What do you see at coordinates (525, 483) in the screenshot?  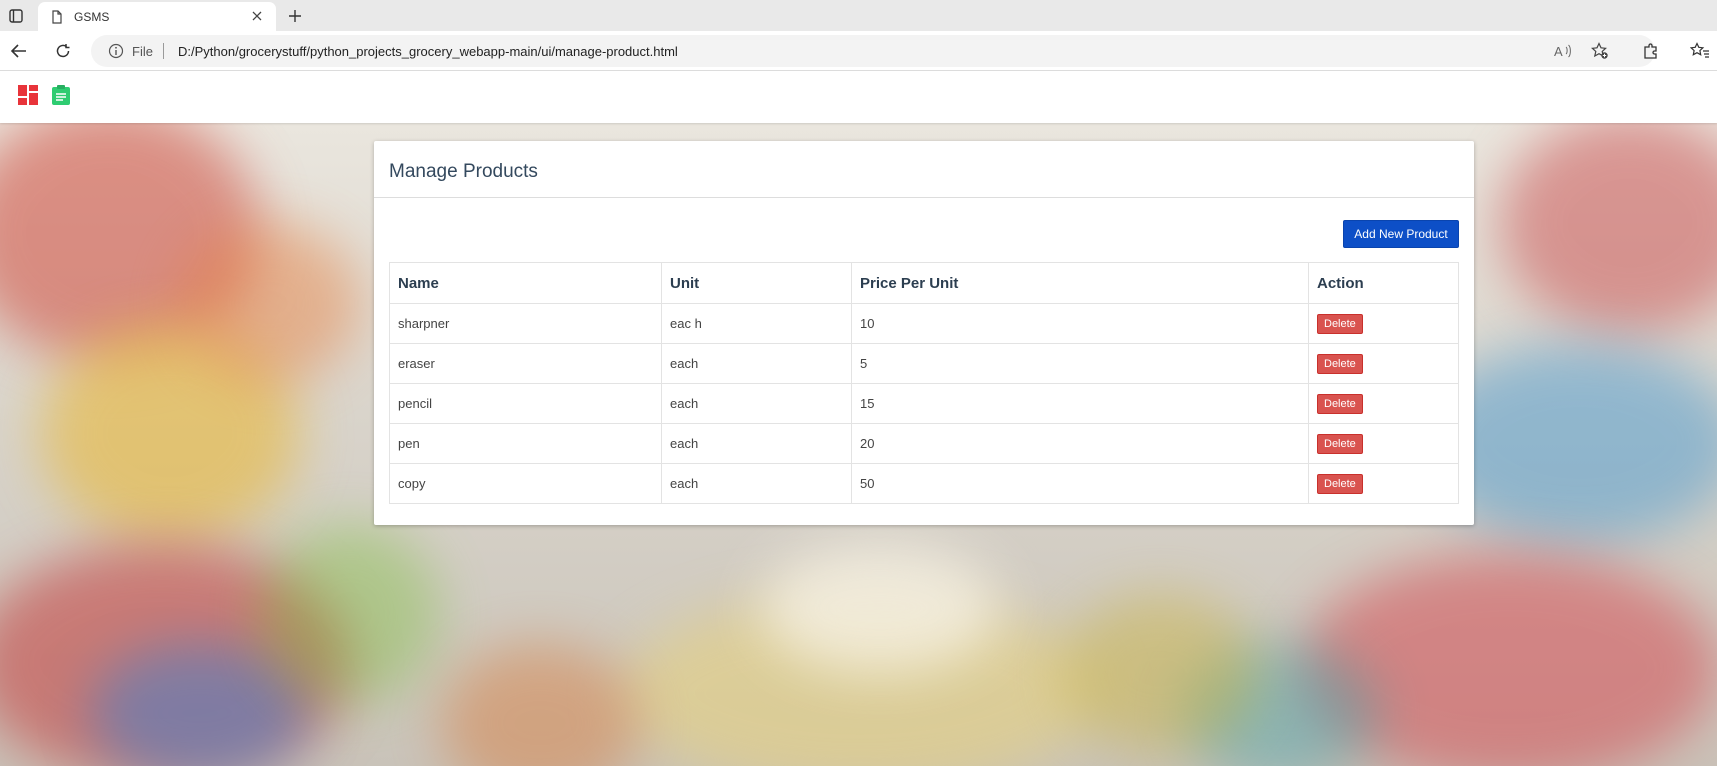 I see `product-name-cell: copy` at bounding box center [525, 483].